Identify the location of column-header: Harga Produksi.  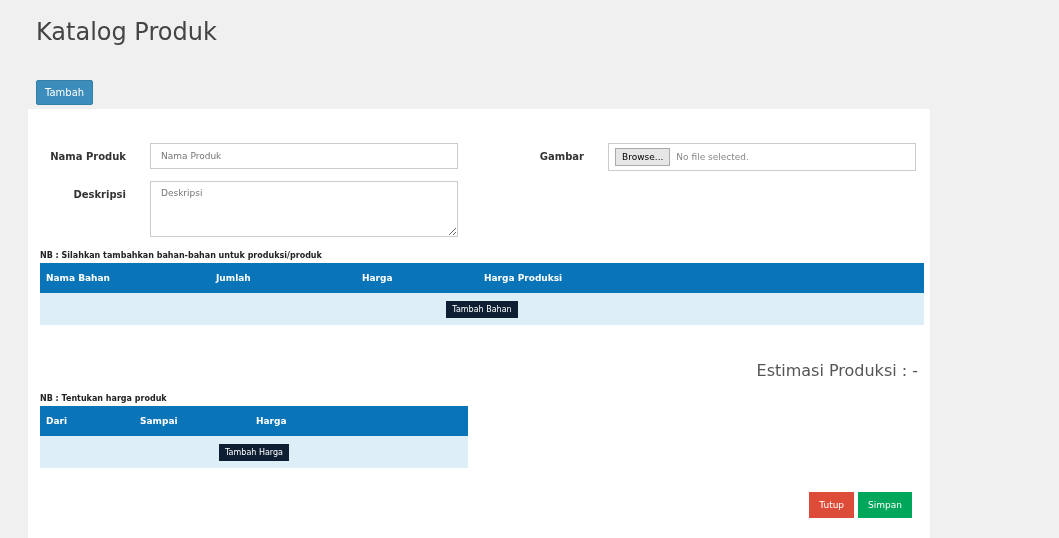
(524, 278).